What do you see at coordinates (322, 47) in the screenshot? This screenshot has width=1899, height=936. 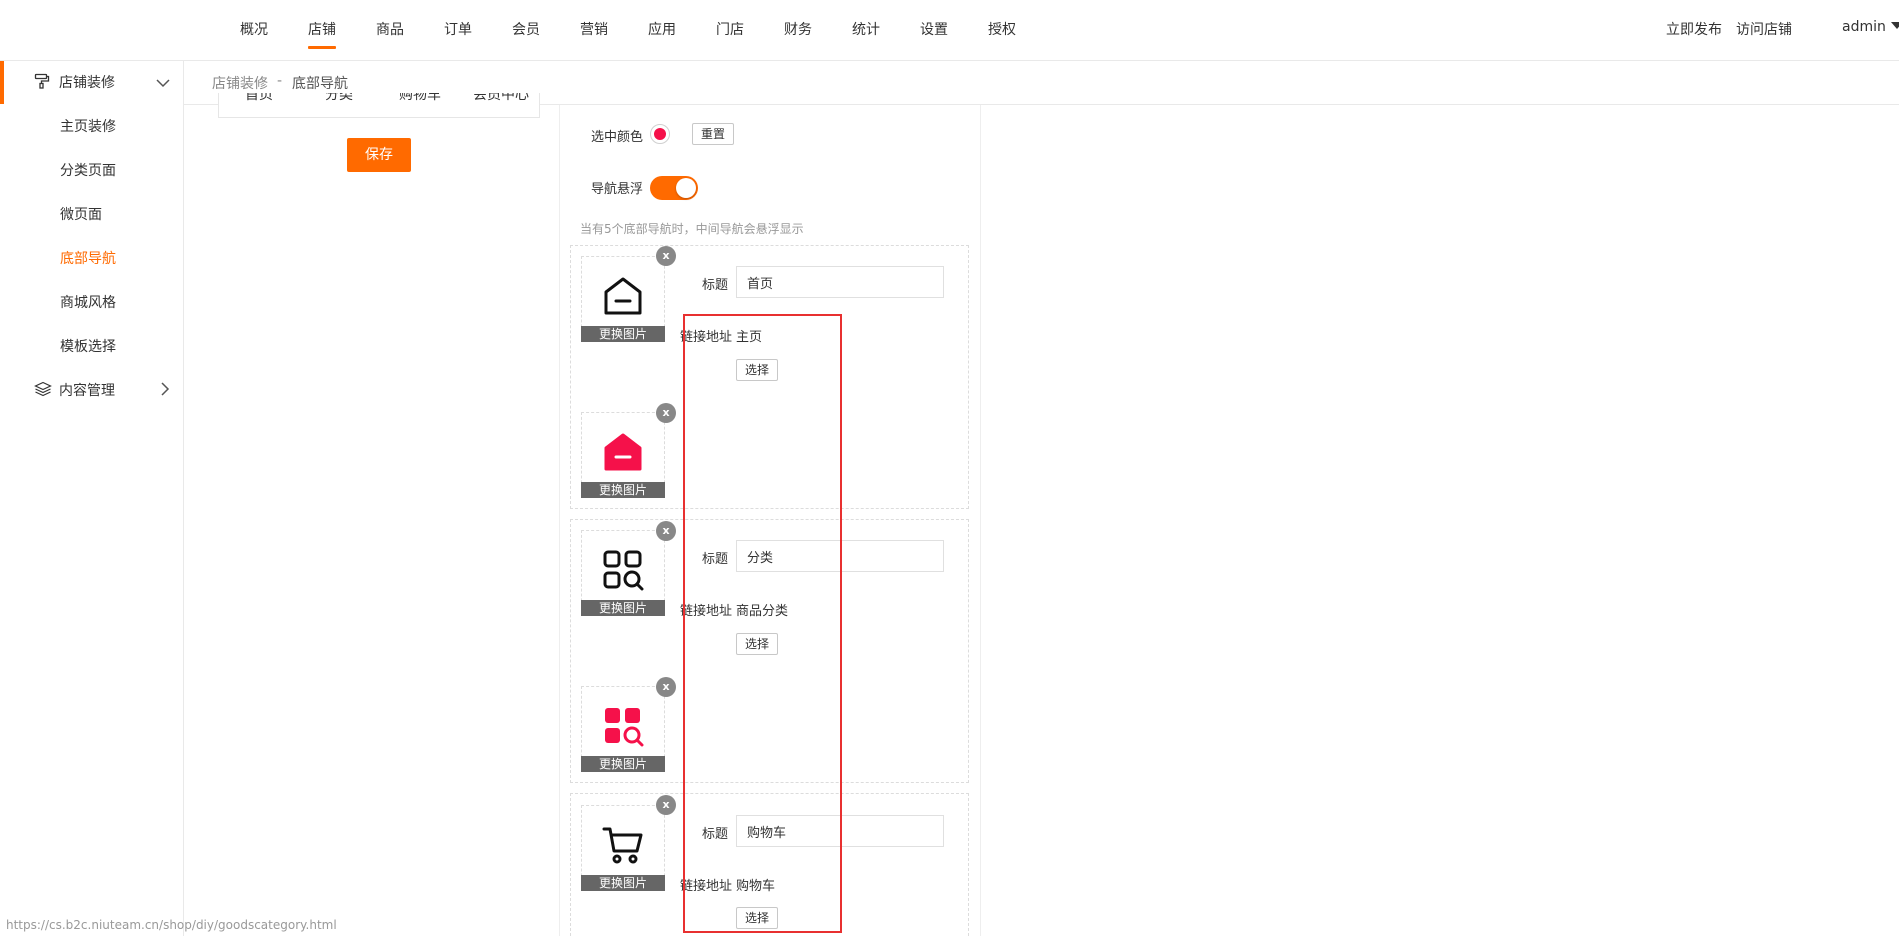 I see `nav-active-indicator` at bounding box center [322, 47].